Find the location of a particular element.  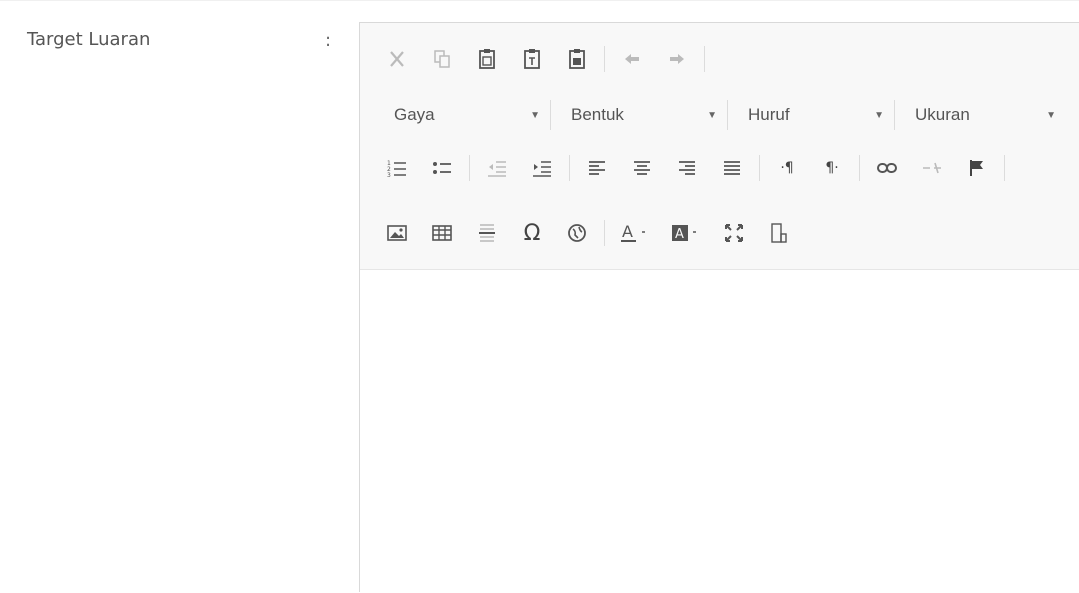

undo-icon is located at coordinates (632, 59).